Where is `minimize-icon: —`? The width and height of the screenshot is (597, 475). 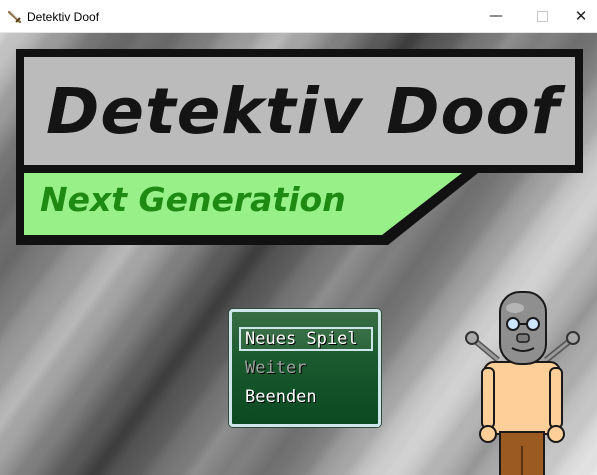
minimize-icon: — is located at coordinates (496, 16).